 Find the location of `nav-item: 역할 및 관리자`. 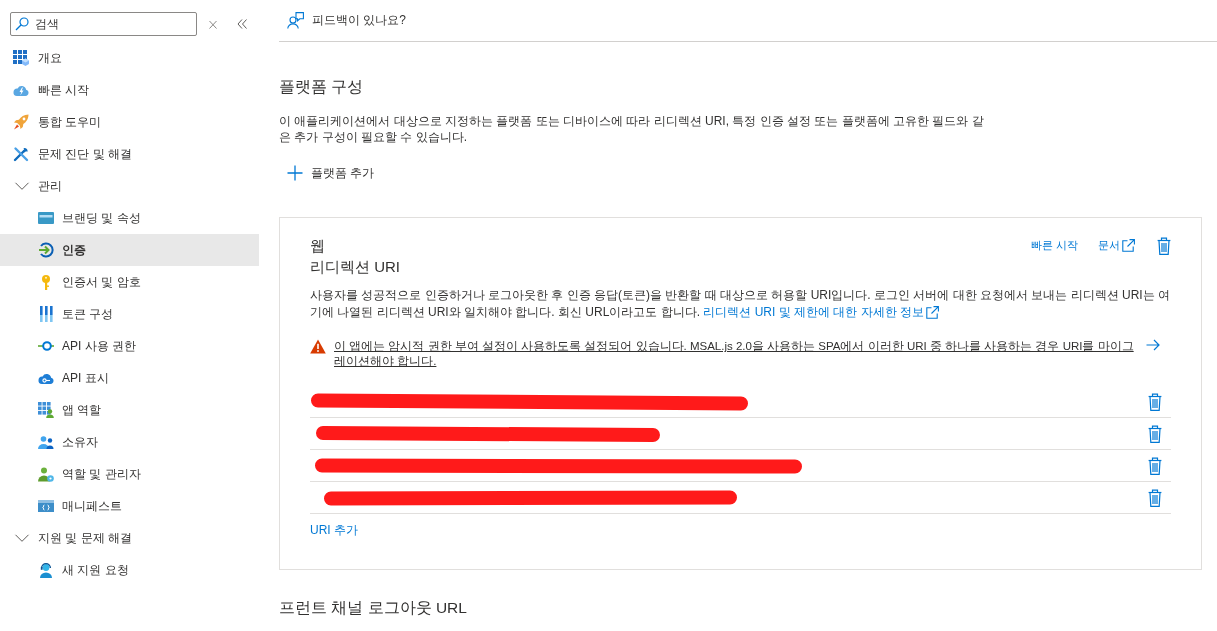

nav-item: 역할 및 관리자 is located at coordinates (129, 474).